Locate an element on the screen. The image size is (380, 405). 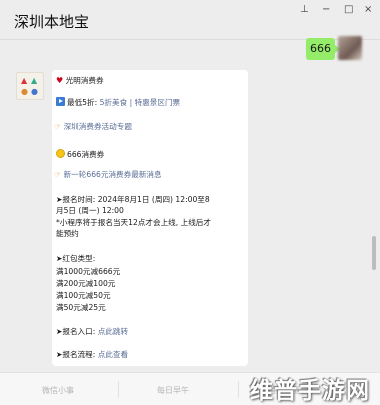
account-avatar: ▲ ▲ ● ● is located at coordinates (30, 86).